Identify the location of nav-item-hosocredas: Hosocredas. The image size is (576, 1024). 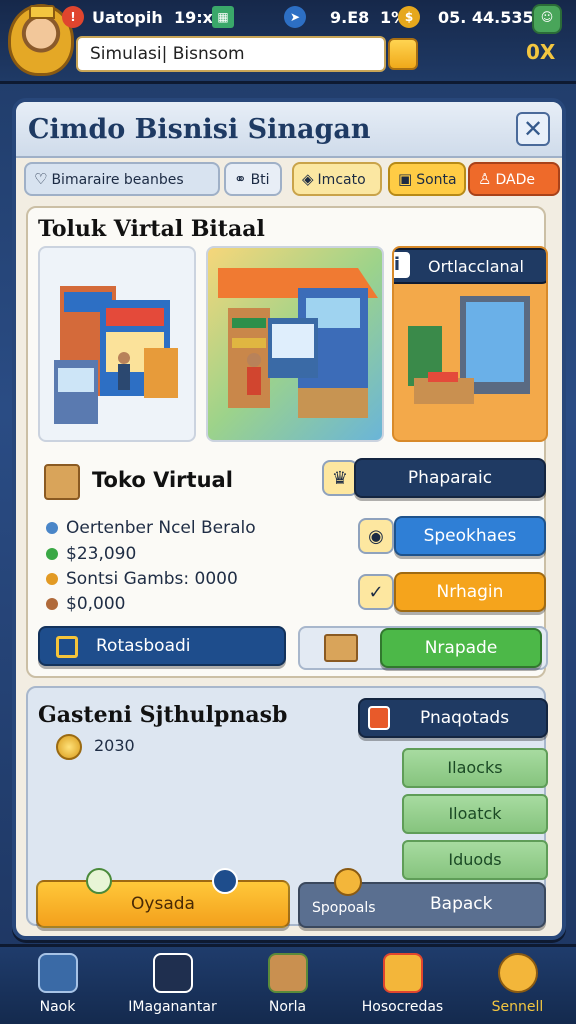
(402, 988).